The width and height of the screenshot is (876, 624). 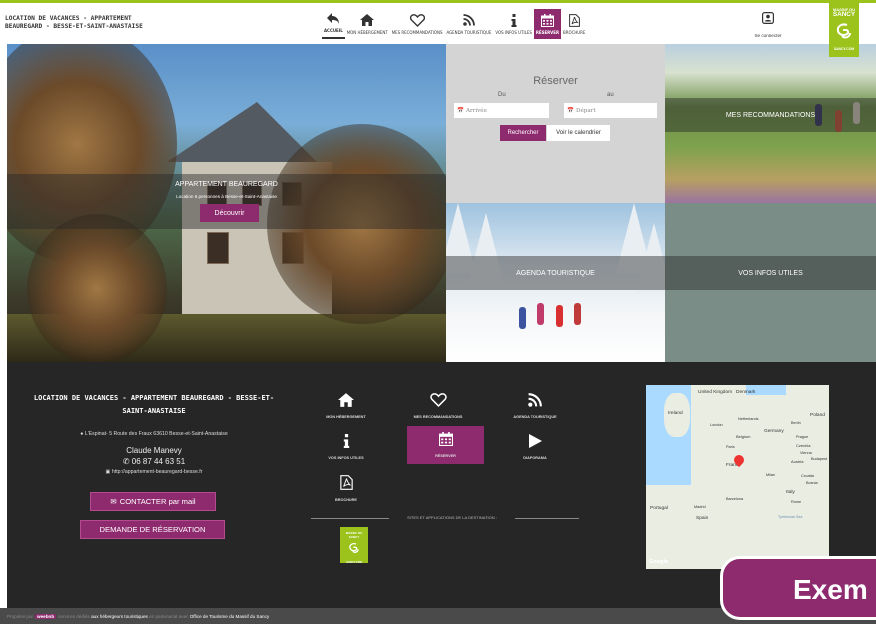 I want to click on footer-nav-reserver: RÉSERVER, so click(x=445, y=445).